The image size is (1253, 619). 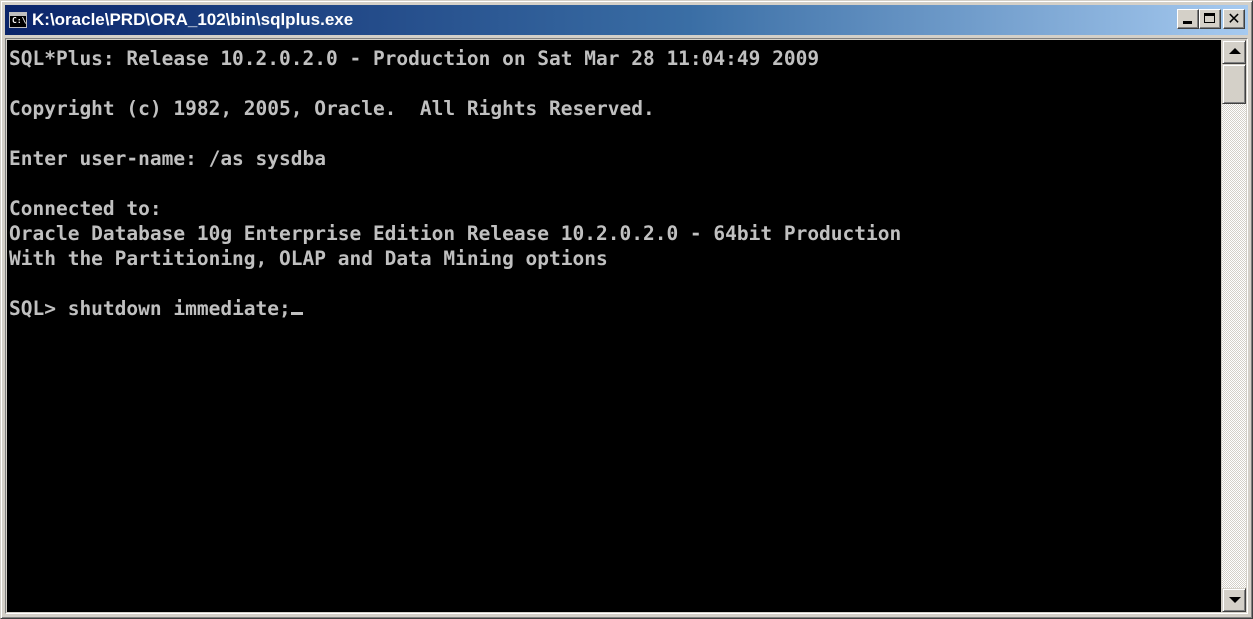 I want to click on scroll-up-arrow-icon, so click(x=1235, y=51).